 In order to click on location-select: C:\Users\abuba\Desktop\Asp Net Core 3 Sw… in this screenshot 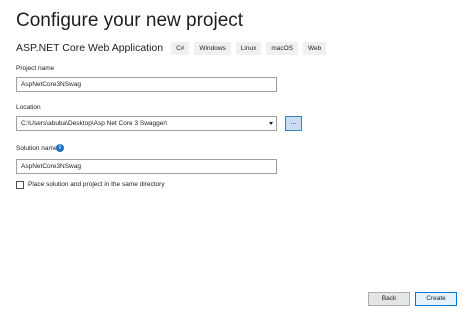, I will do `click(146, 123)`.